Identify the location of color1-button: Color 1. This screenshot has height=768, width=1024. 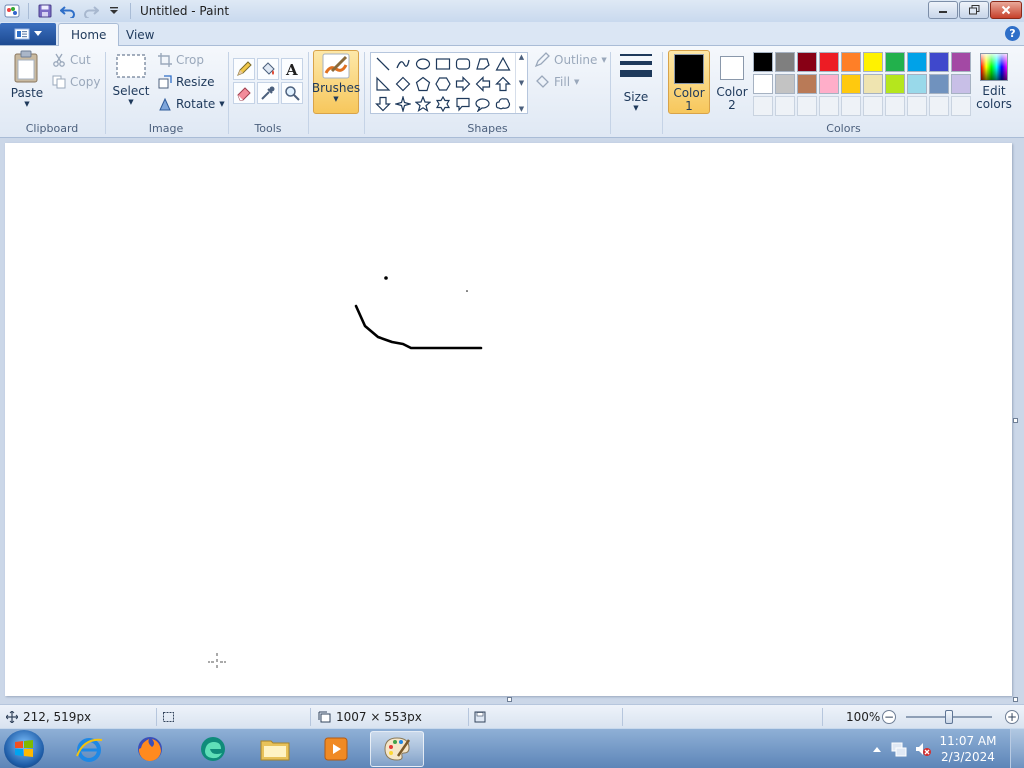
(689, 82).